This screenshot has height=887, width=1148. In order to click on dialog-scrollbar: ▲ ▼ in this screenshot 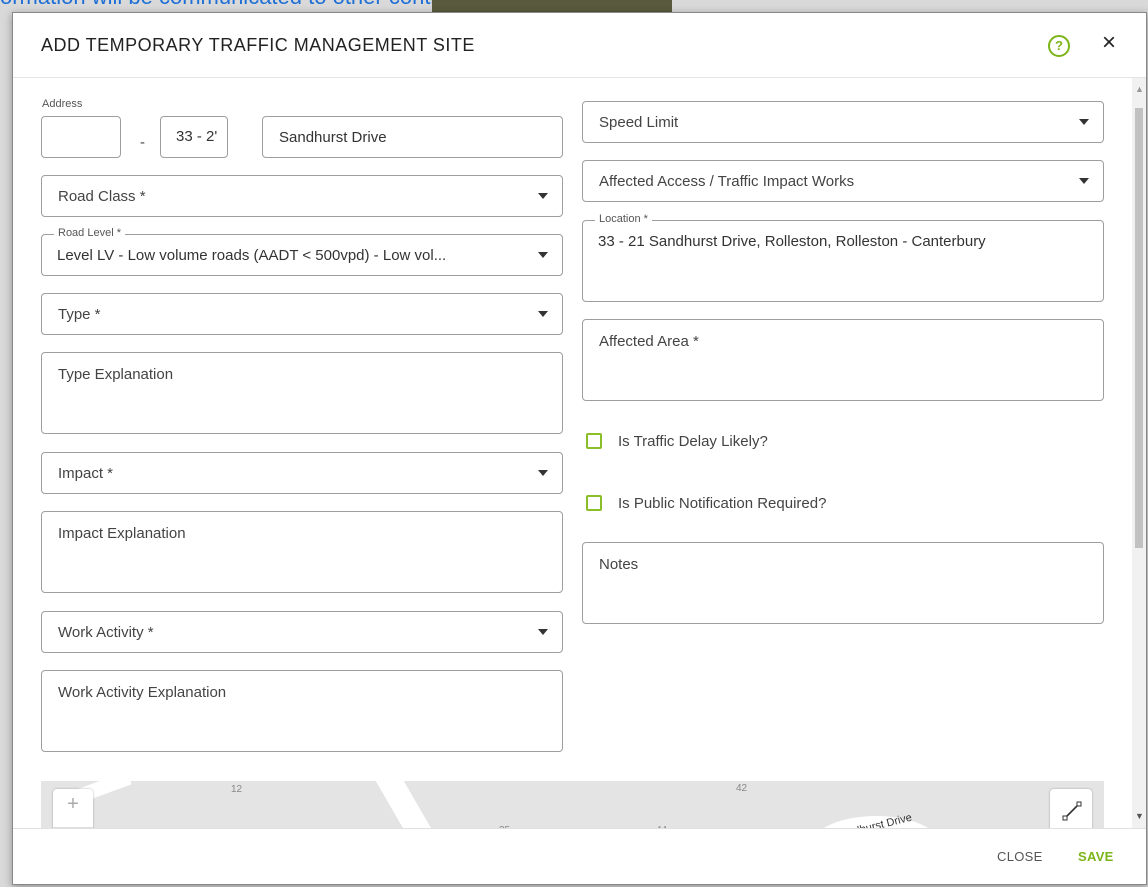, I will do `click(1139, 454)`.